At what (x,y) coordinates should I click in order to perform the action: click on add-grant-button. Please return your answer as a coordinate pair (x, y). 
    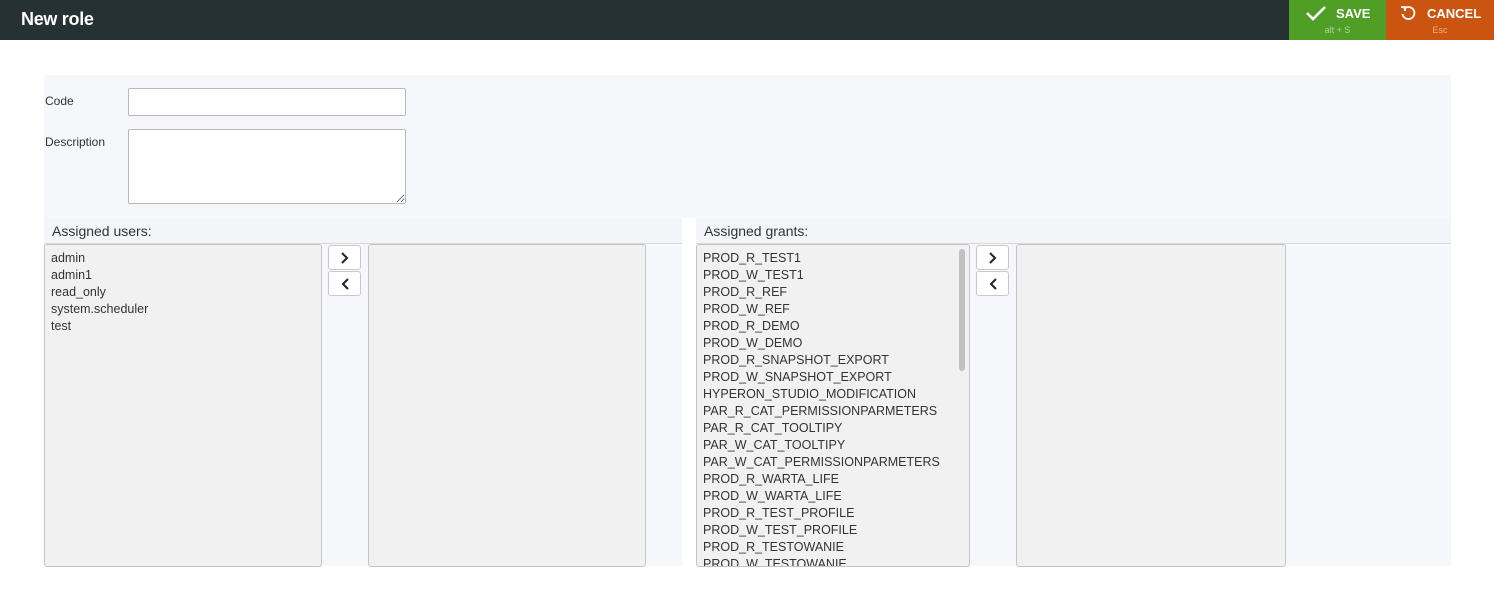
    Looking at the image, I should click on (992, 257).